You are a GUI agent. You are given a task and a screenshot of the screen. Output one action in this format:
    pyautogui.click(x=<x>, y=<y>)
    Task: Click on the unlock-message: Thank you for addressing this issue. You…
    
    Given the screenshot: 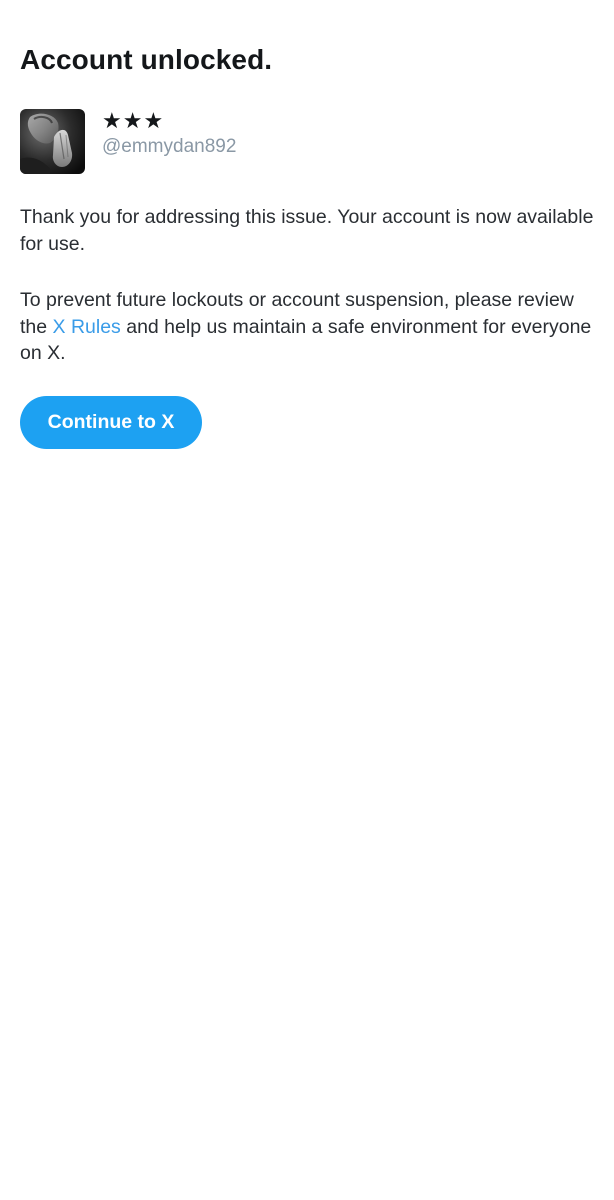 What is the action you would take?
    pyautogui.click(x=307, y=230)
    